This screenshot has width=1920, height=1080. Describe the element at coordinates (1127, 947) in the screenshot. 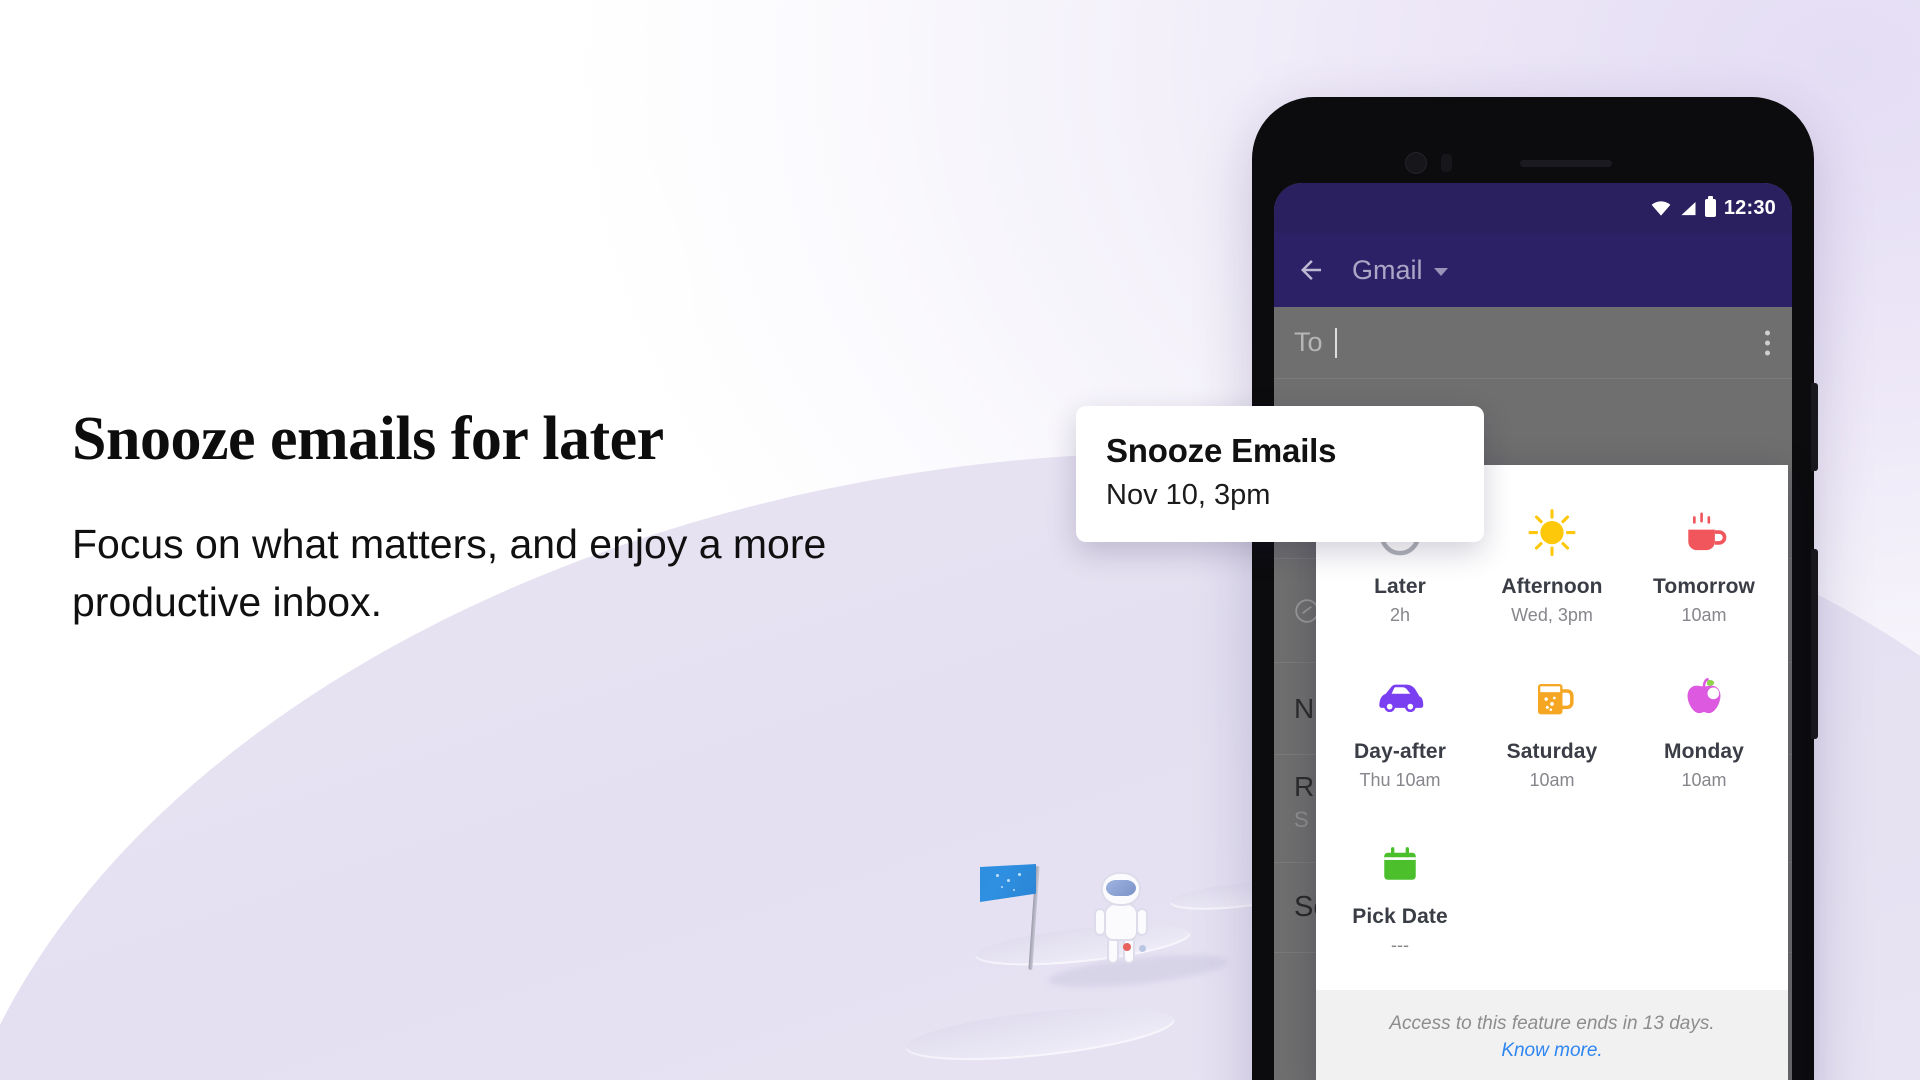

I see `astronaut-badge-red` at that location.